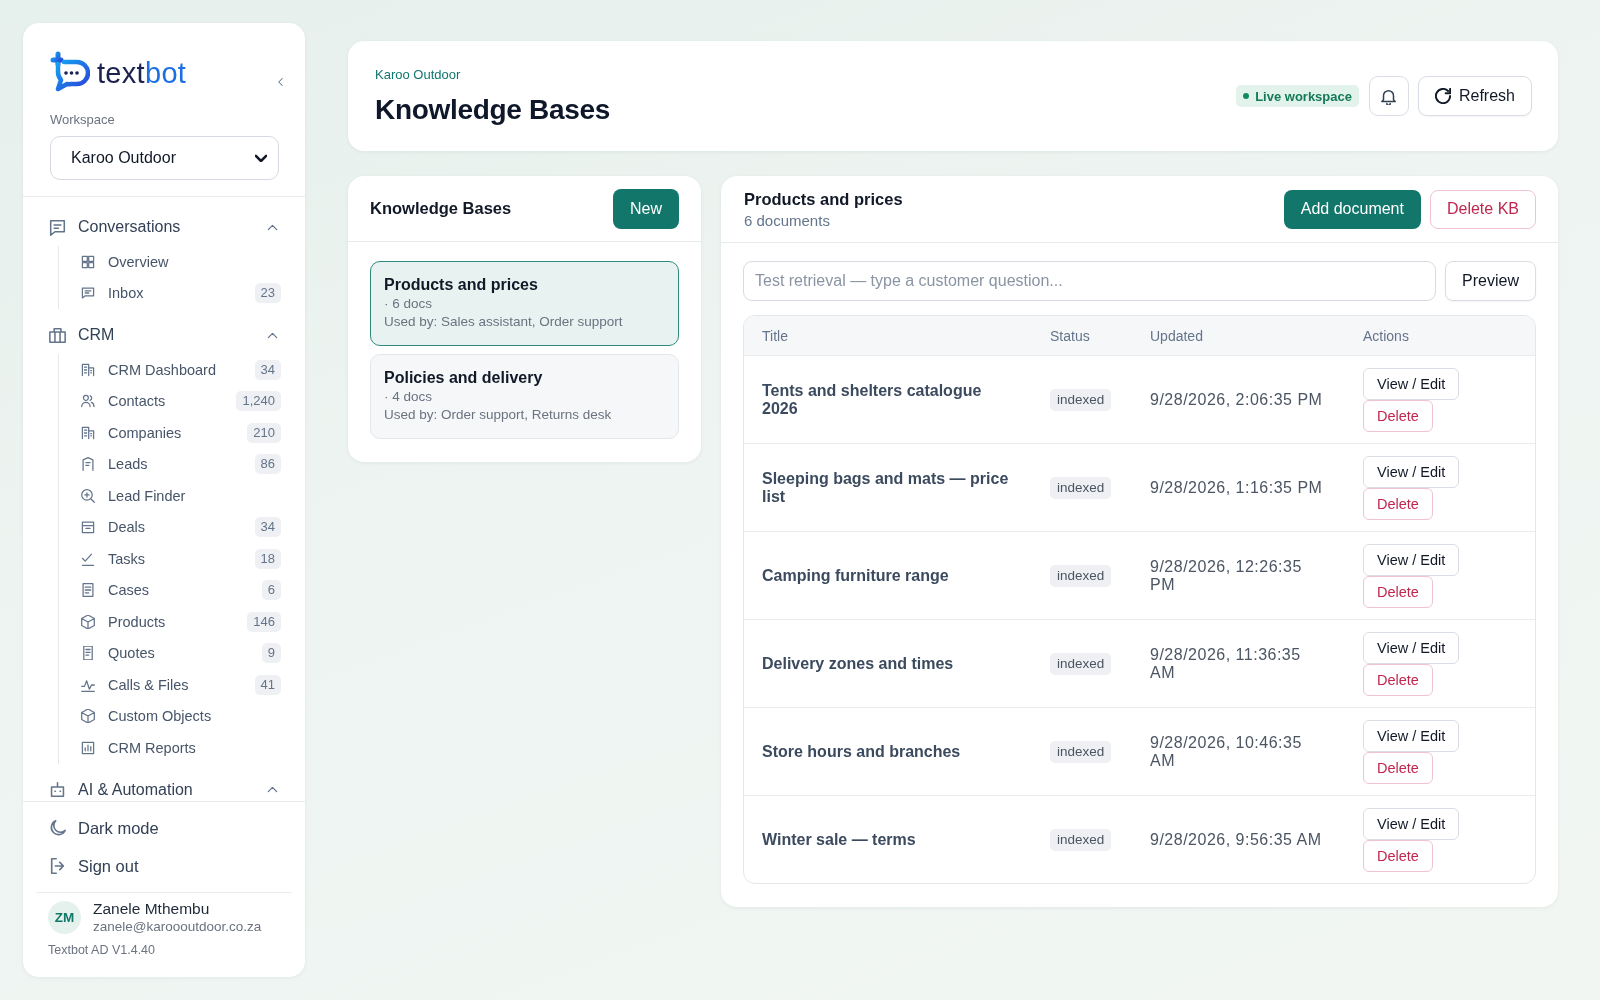 This screenshot has height=1000, width=1600. I want to click on updated-time: 9/28/2026, 10:46:35 AM, so click(1226, 751).